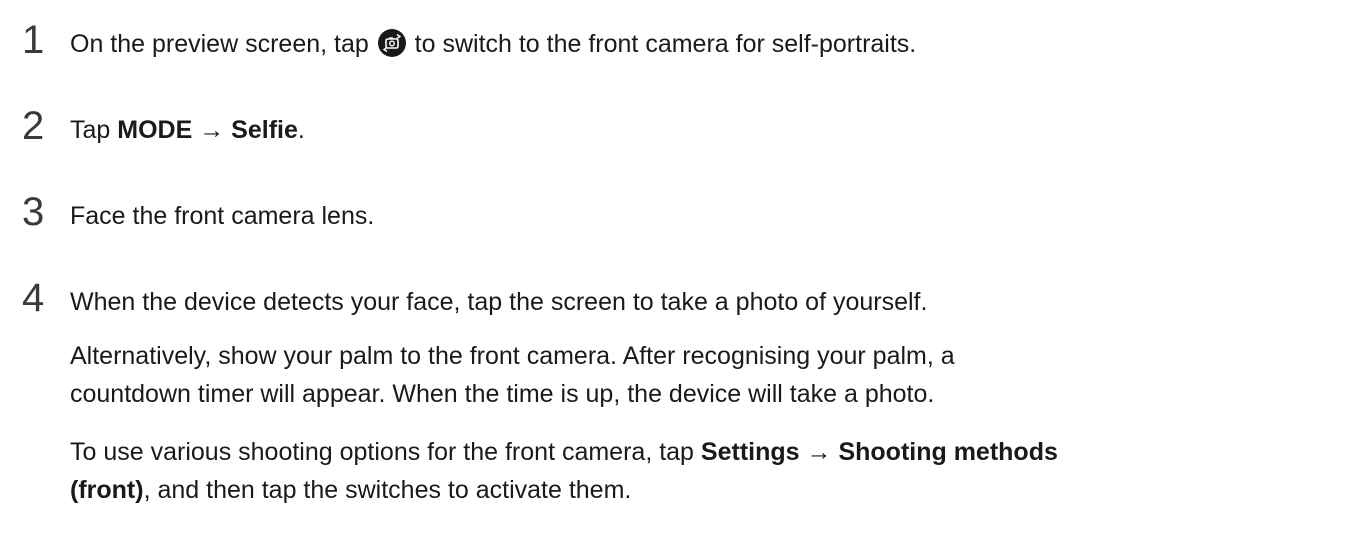  Describe the element at coordinates (222, 216) in the screenshot. I see `step-text: Face the front camera lens.` at that location.